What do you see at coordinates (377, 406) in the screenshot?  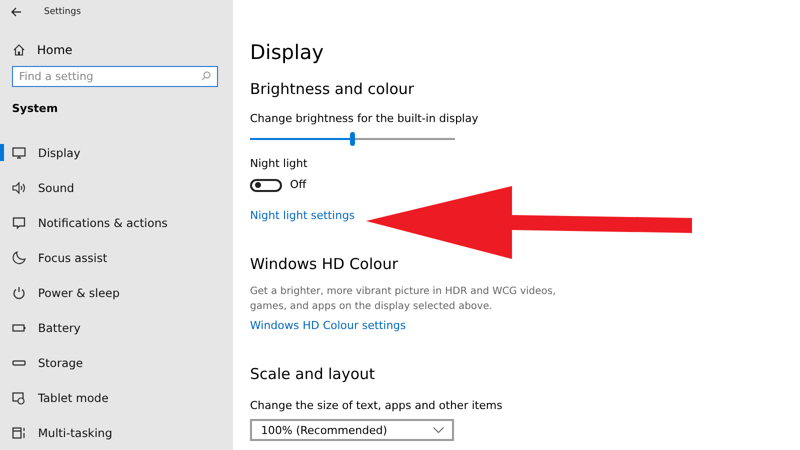 I see `dropdown-label: Change the size of text, apps and other items` at bounding box center [377, 406].